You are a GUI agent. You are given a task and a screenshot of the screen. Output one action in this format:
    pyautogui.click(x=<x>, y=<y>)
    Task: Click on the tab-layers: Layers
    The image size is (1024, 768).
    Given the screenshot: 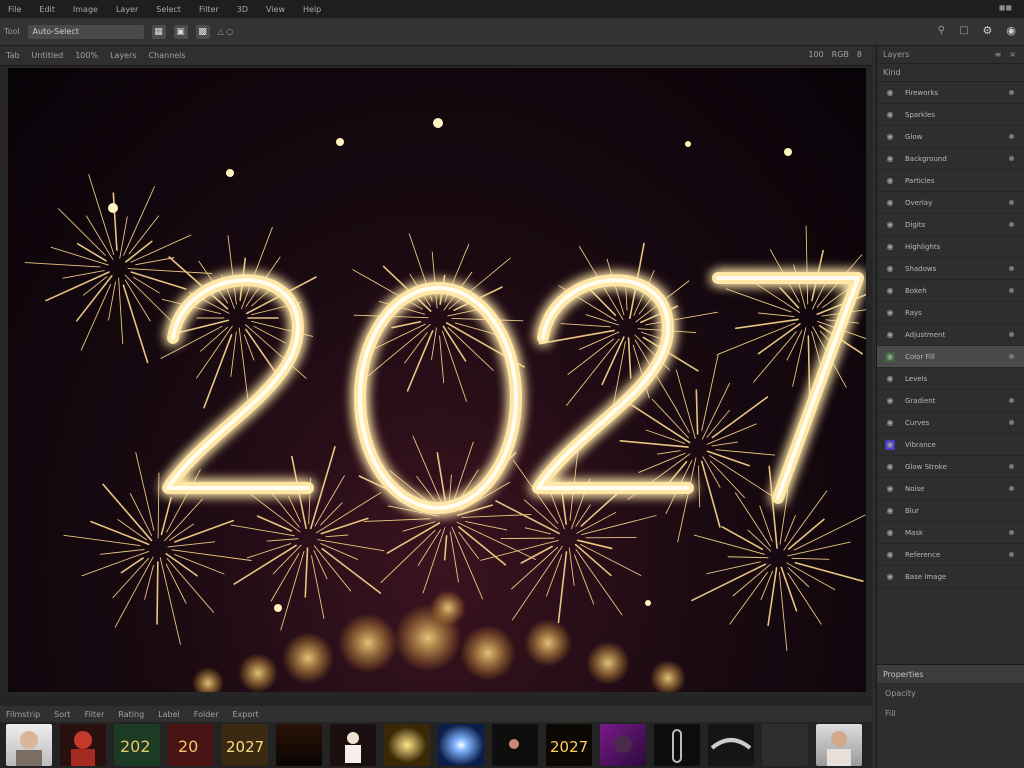 What is the action you would take?
    pyautogui.click(x=123, y=55)
    